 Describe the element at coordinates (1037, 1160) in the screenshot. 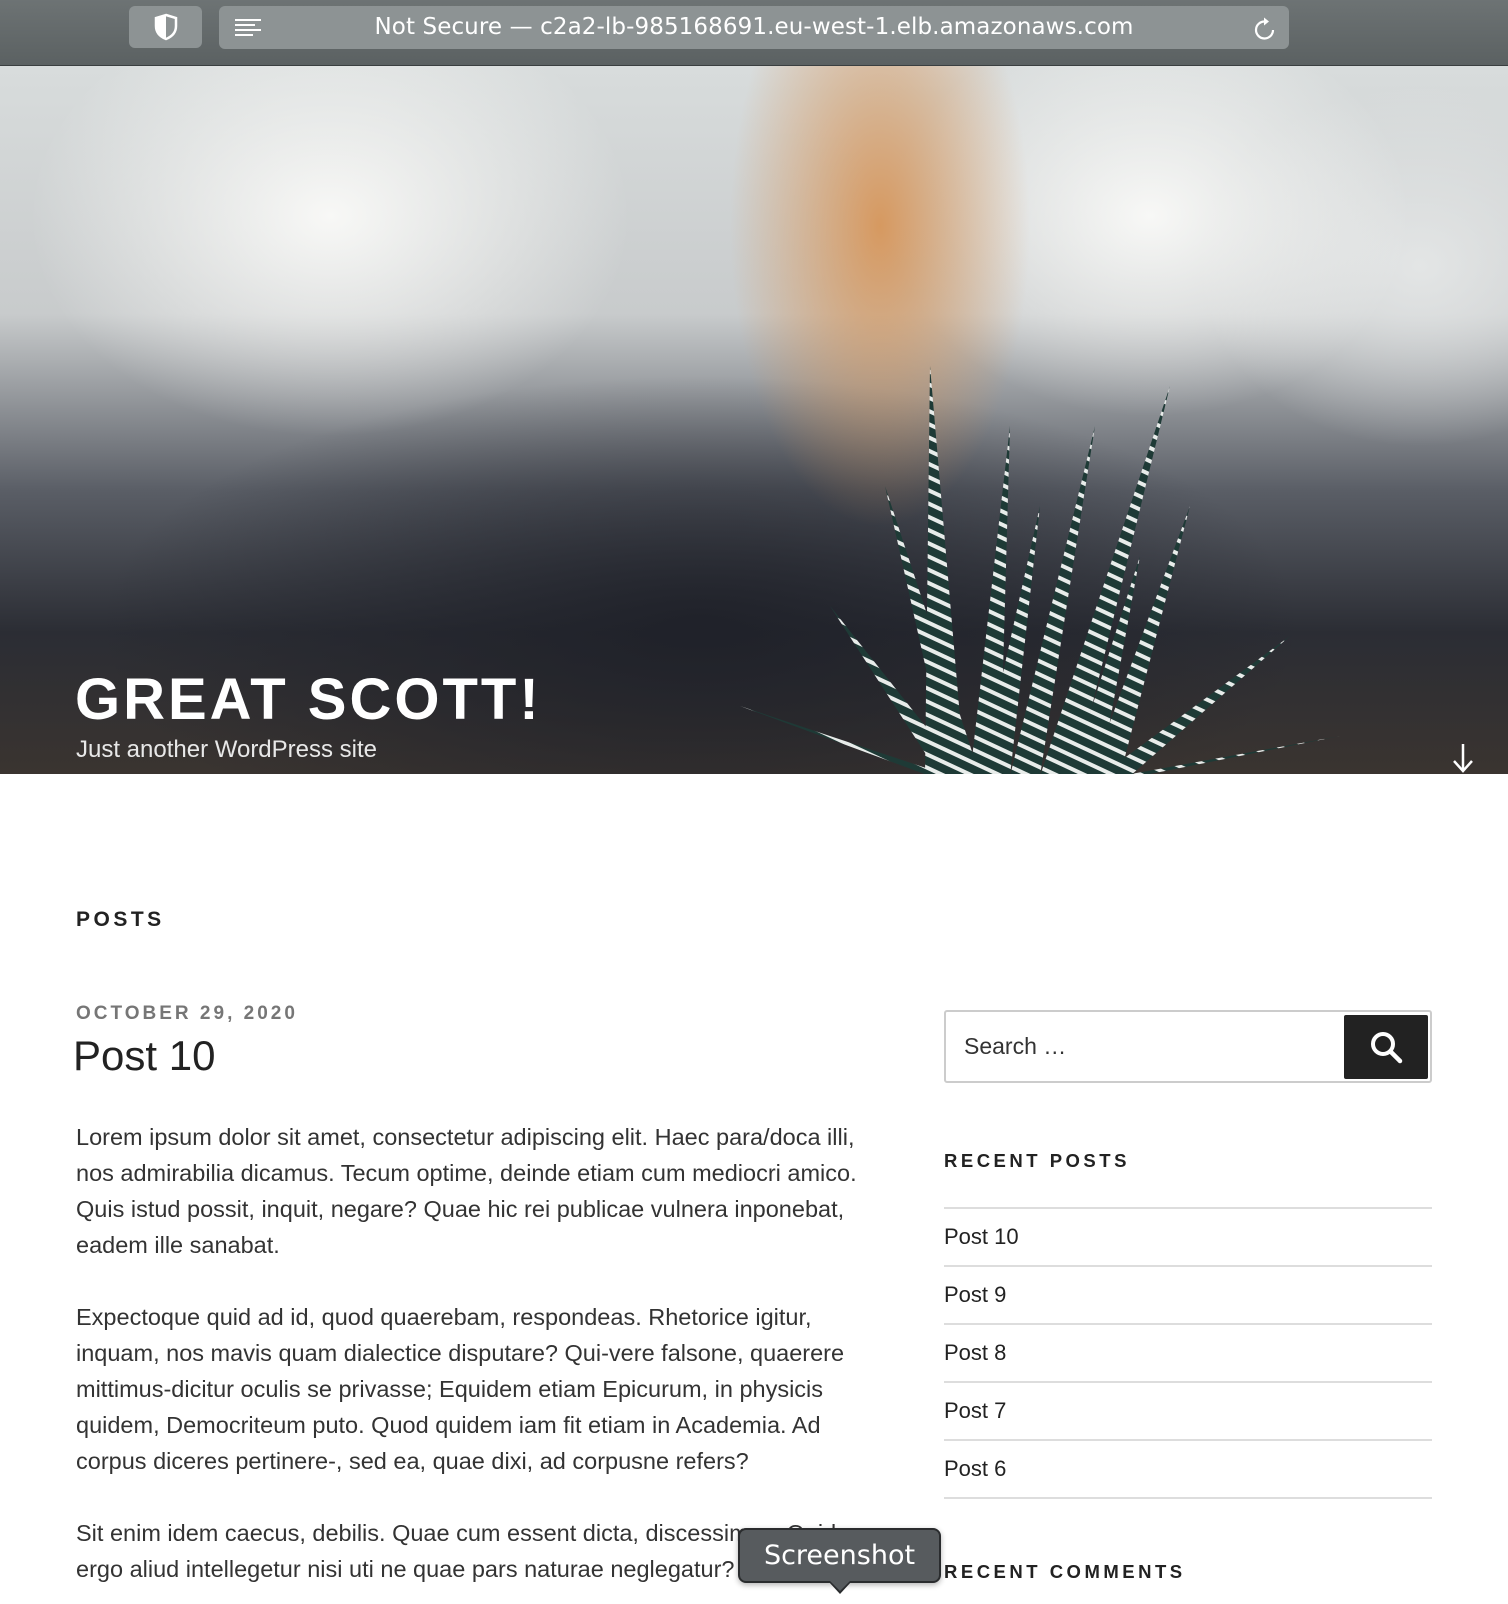

I see `widget-title-recent-posts: RECENT POSTS` at that location.